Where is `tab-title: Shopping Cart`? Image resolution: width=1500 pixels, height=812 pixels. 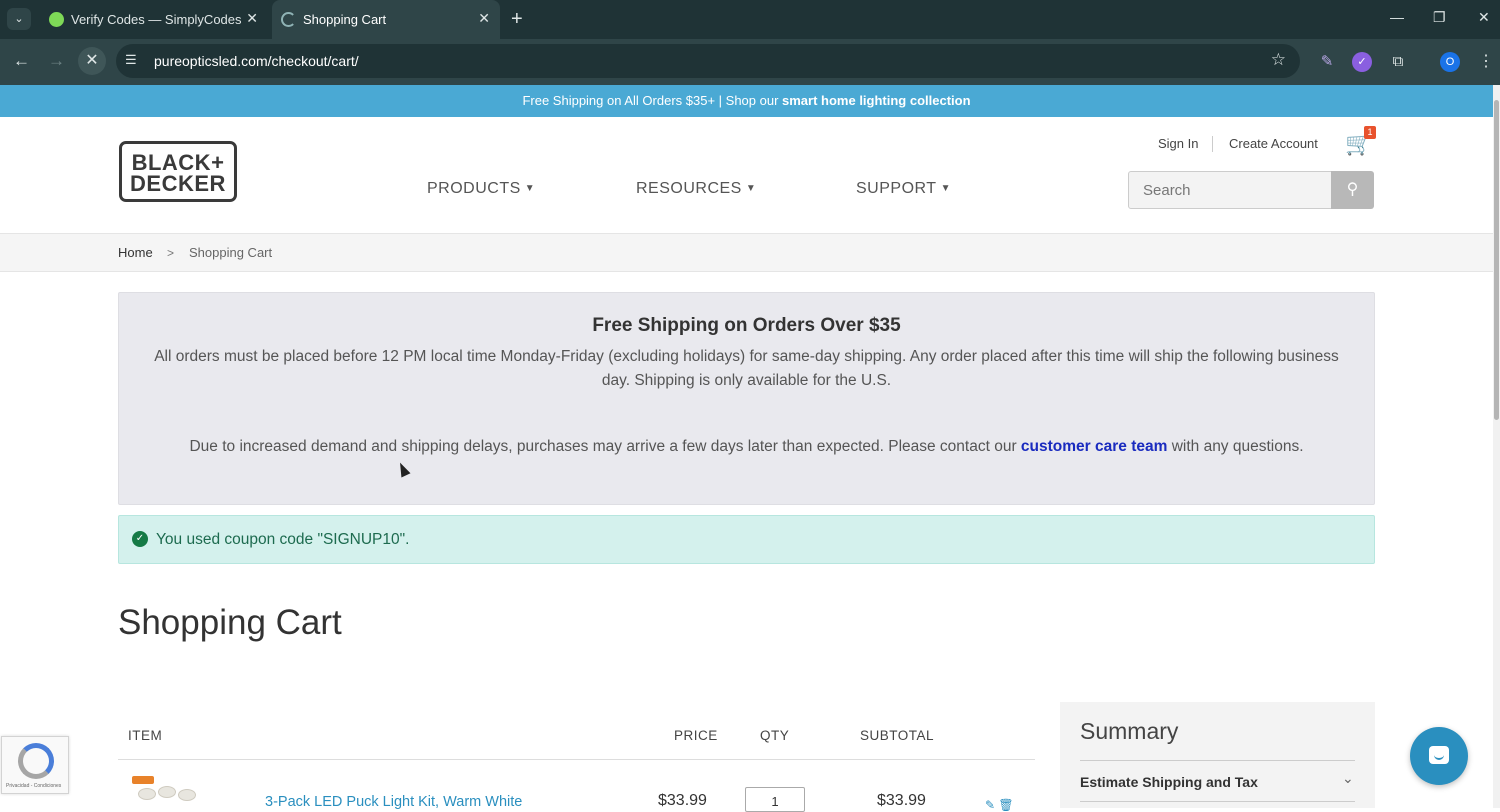 tab-title: Shopping Cart is located at coordinates (345, 19).